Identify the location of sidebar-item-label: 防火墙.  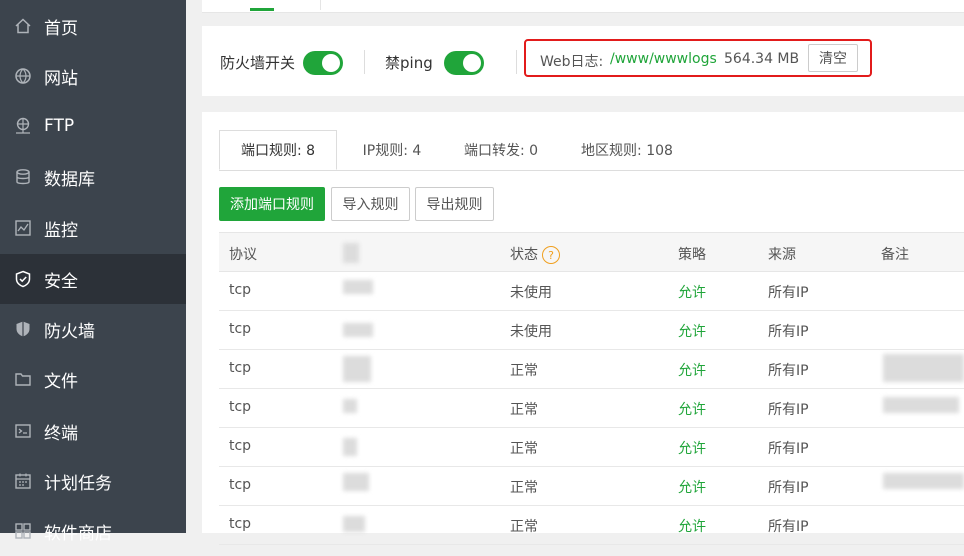
(69, 331).